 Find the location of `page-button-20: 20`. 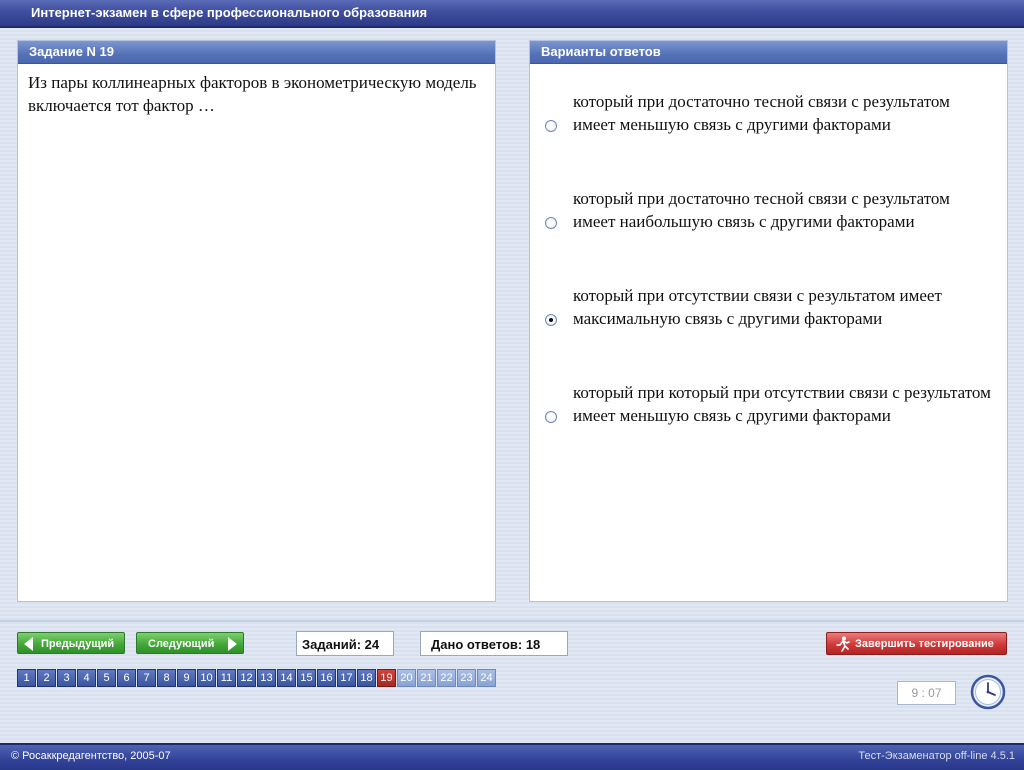

page-button-20: 20 is located at coordinates (406, 678).